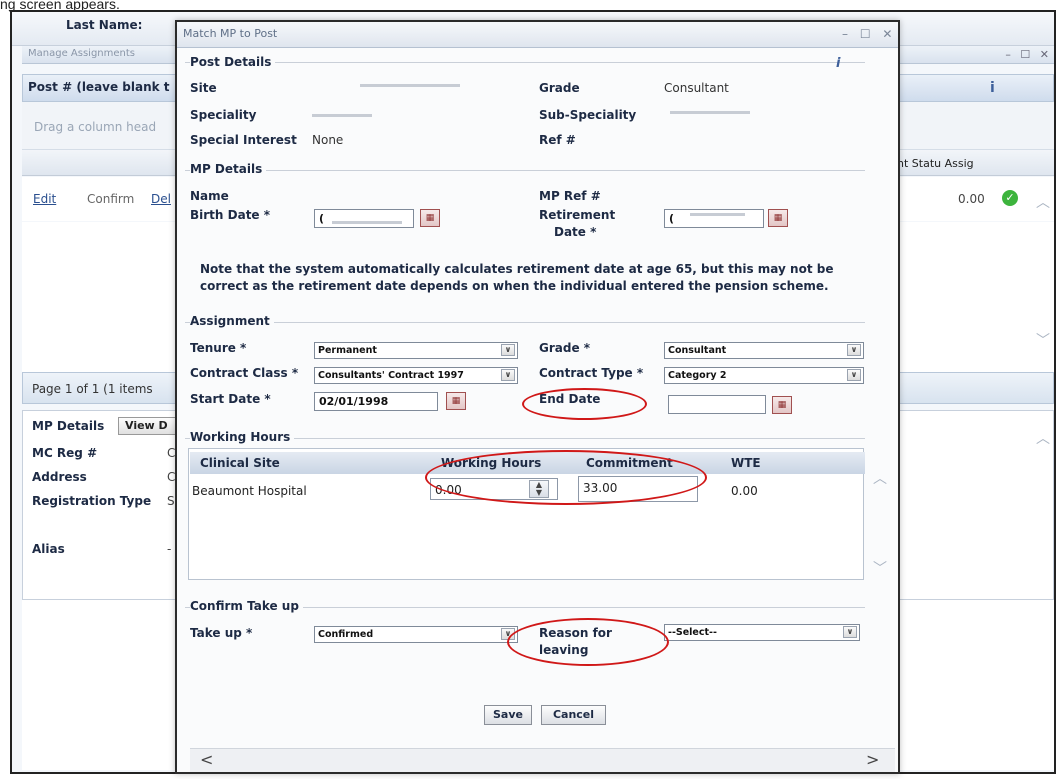 This screenshot has height=779, width=1060. Describe the element at coordinates (221, 633) in the screenshot. I see `take-up-label: Take up *` at that location.